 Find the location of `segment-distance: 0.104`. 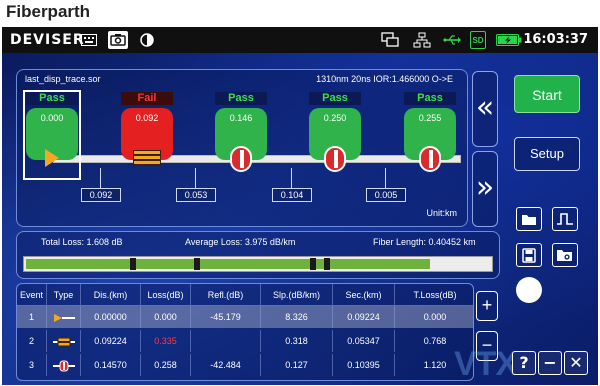

segment-distance: 0.104 is located at coordinates (292, 195).